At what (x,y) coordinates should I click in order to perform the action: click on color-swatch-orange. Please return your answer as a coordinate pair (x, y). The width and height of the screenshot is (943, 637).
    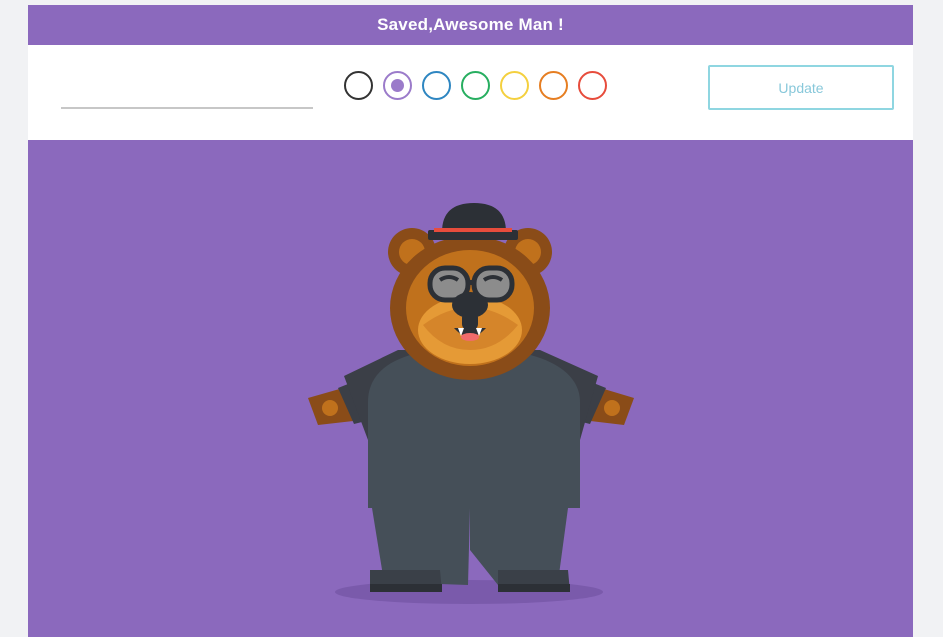
    Looking at the image, I should click on (553, 85).